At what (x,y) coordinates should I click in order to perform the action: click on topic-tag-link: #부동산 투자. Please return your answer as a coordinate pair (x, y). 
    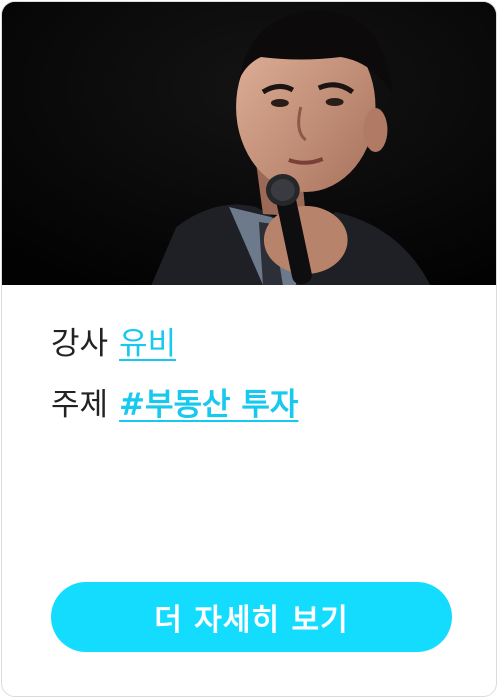
    Looking at the image, I should click on (208, 405).